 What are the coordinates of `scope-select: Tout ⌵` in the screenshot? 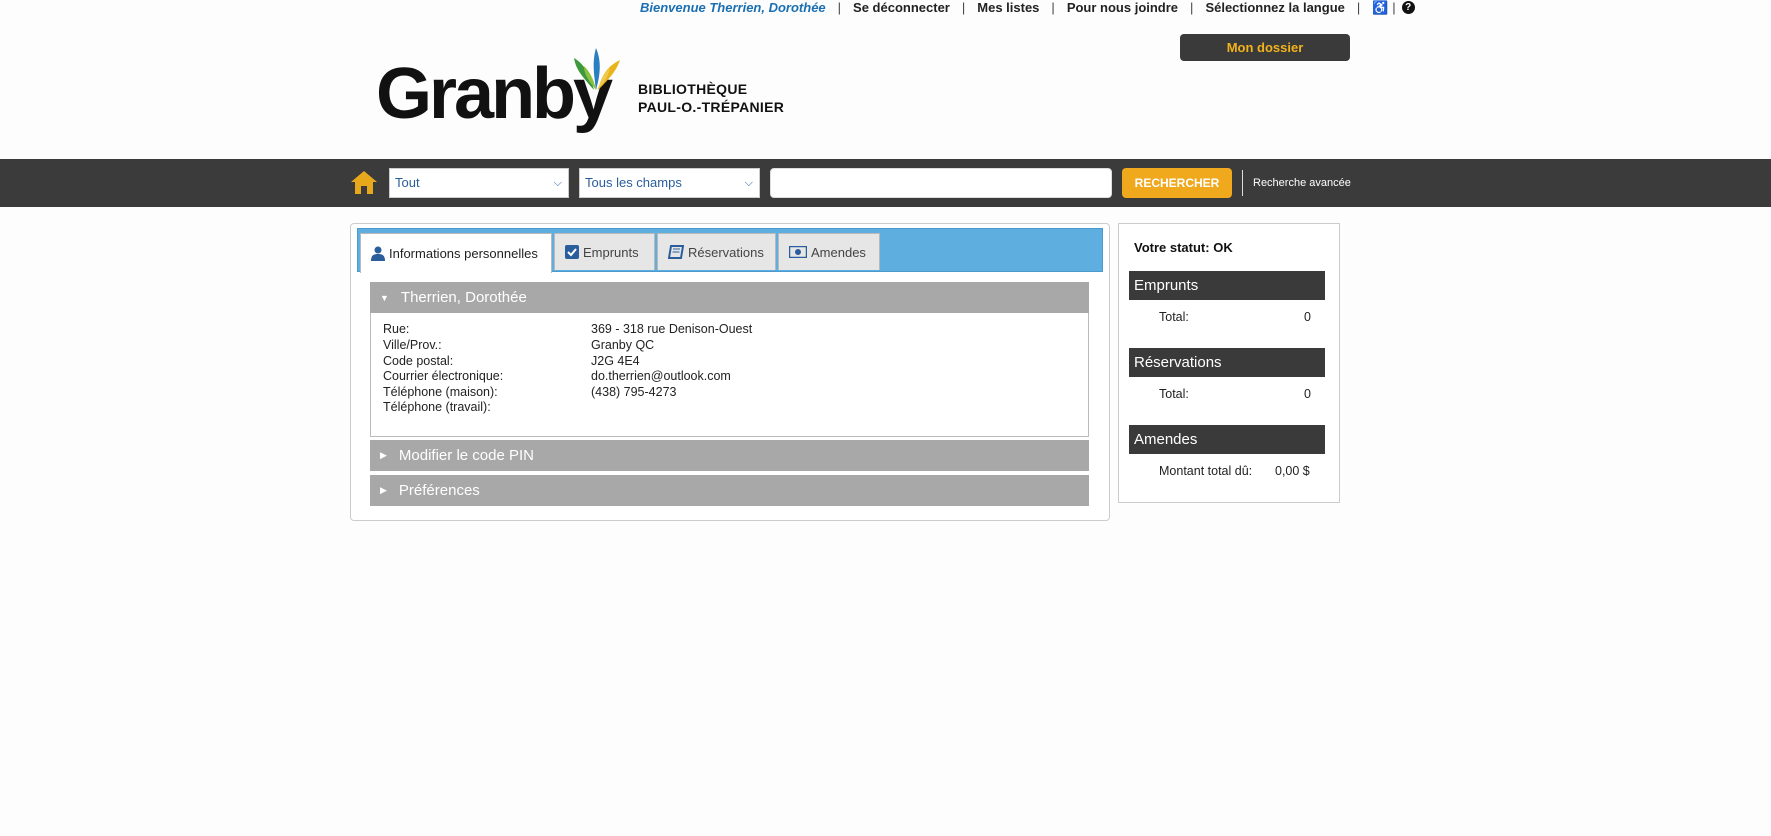 It's located at (479, 183).